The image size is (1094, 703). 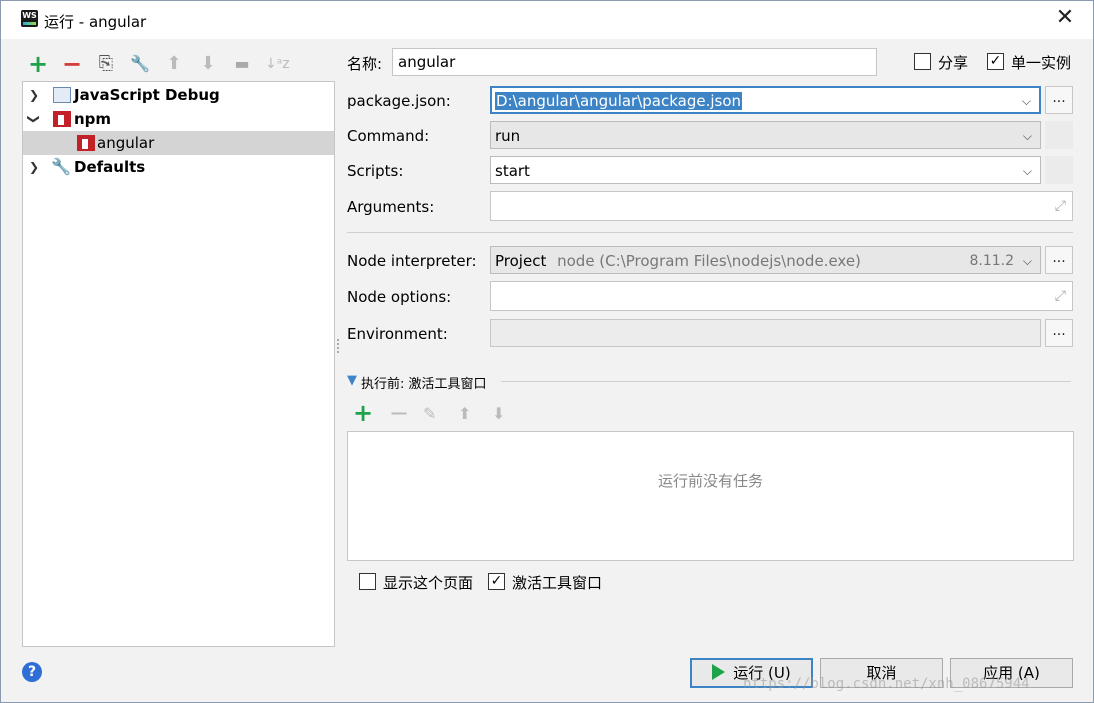 I want to click on name-label: 名称:, so click(x=365, y=64).